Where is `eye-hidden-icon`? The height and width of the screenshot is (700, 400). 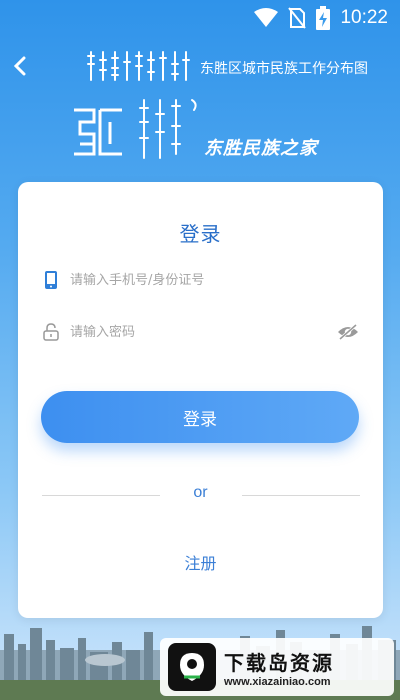
eye-hidden-icon is located at coordinates (348, 332).